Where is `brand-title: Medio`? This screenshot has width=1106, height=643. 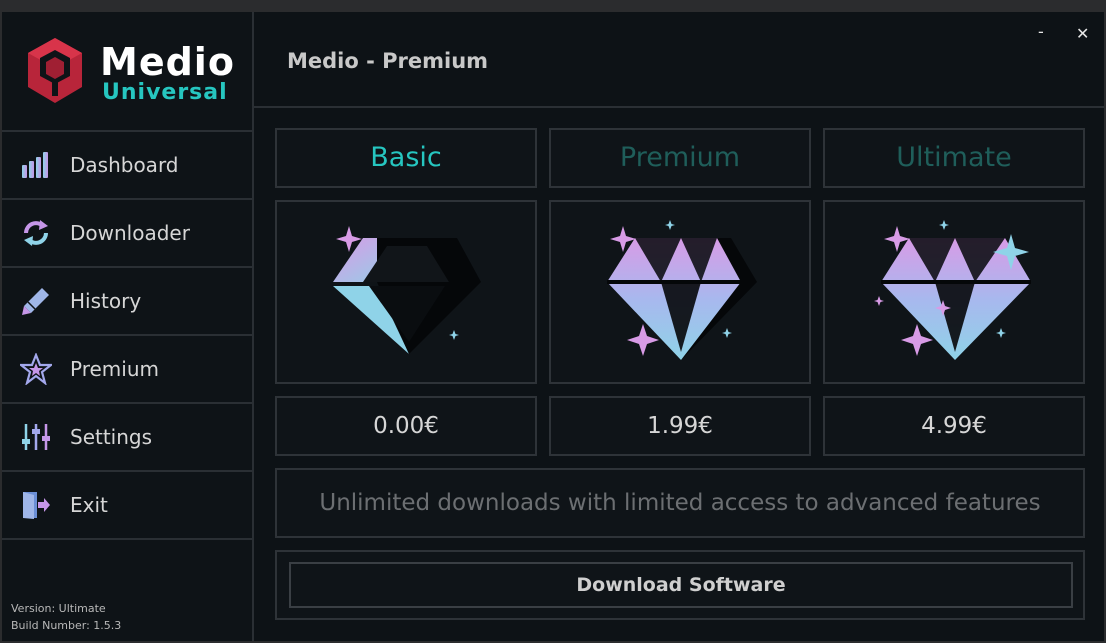
brand-title: Medio is located at coordinates (167, 62).